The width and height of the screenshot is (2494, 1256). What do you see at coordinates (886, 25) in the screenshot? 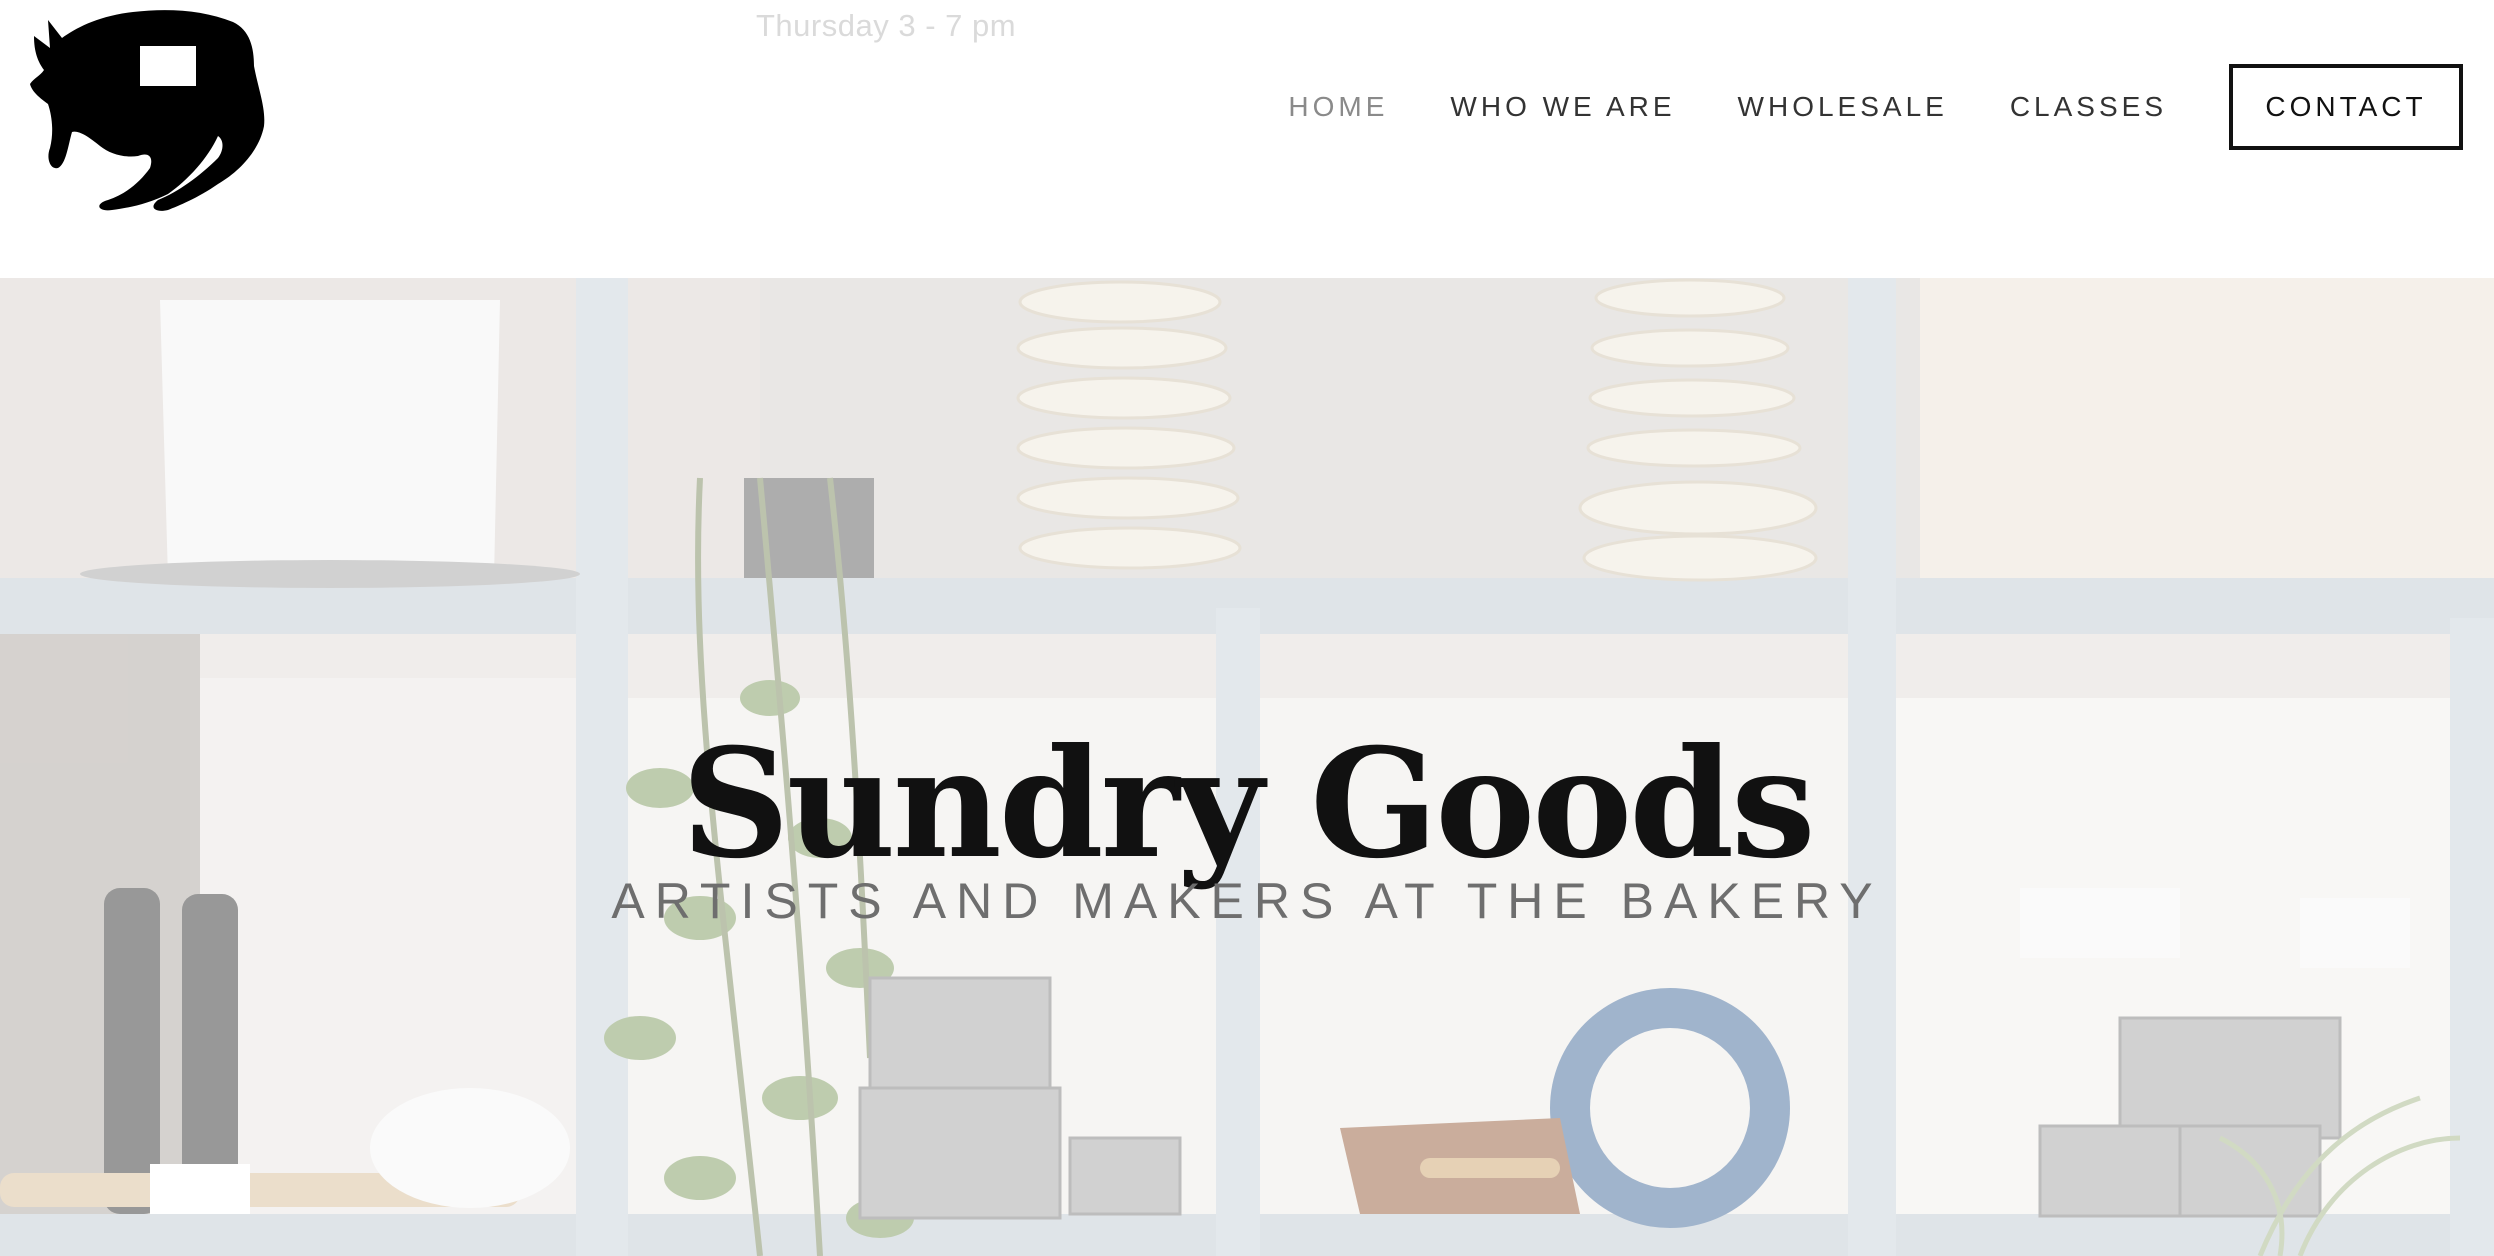
I see `hours-text: Thursday 3 - 7 pm` at bounding box center [886, 25].